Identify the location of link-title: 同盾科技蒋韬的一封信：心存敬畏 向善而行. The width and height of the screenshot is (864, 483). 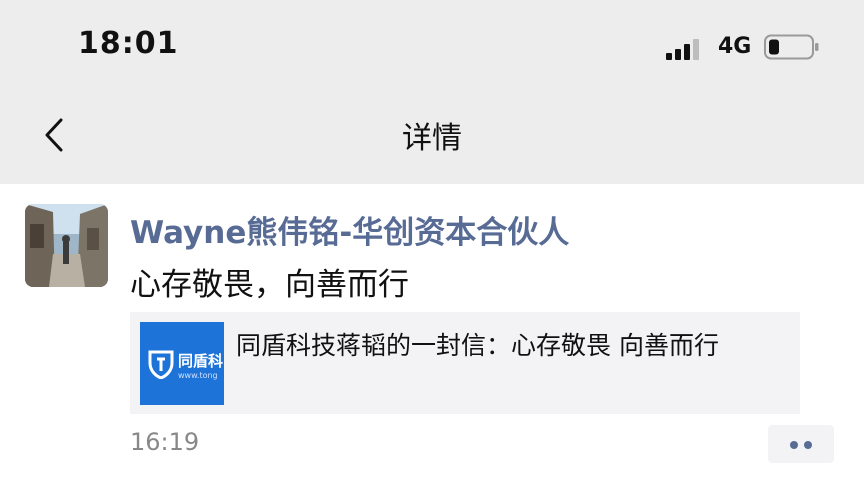
(477, 345).